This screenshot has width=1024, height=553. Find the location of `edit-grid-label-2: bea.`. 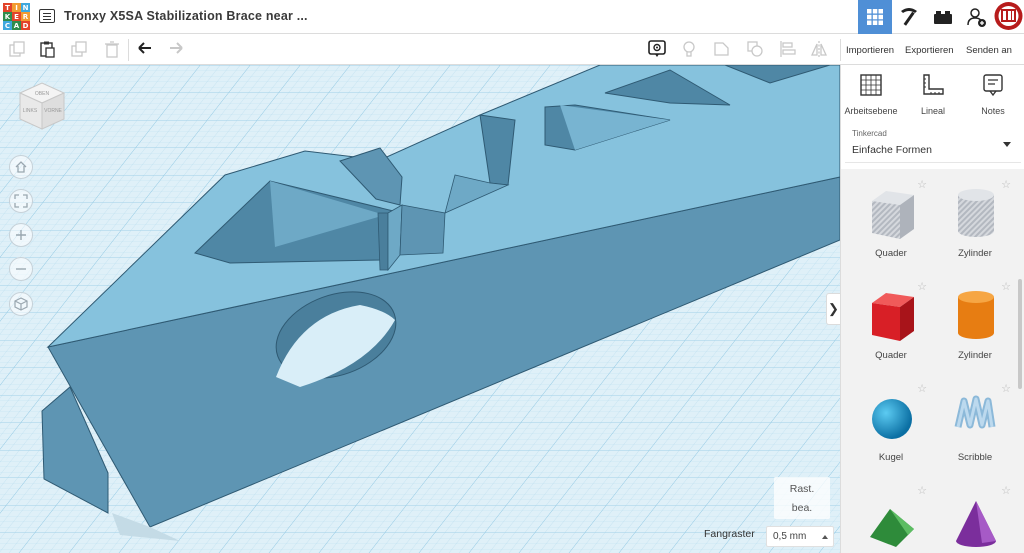

edit-grid-label-2: bea. is located at coordinates (802, 508).